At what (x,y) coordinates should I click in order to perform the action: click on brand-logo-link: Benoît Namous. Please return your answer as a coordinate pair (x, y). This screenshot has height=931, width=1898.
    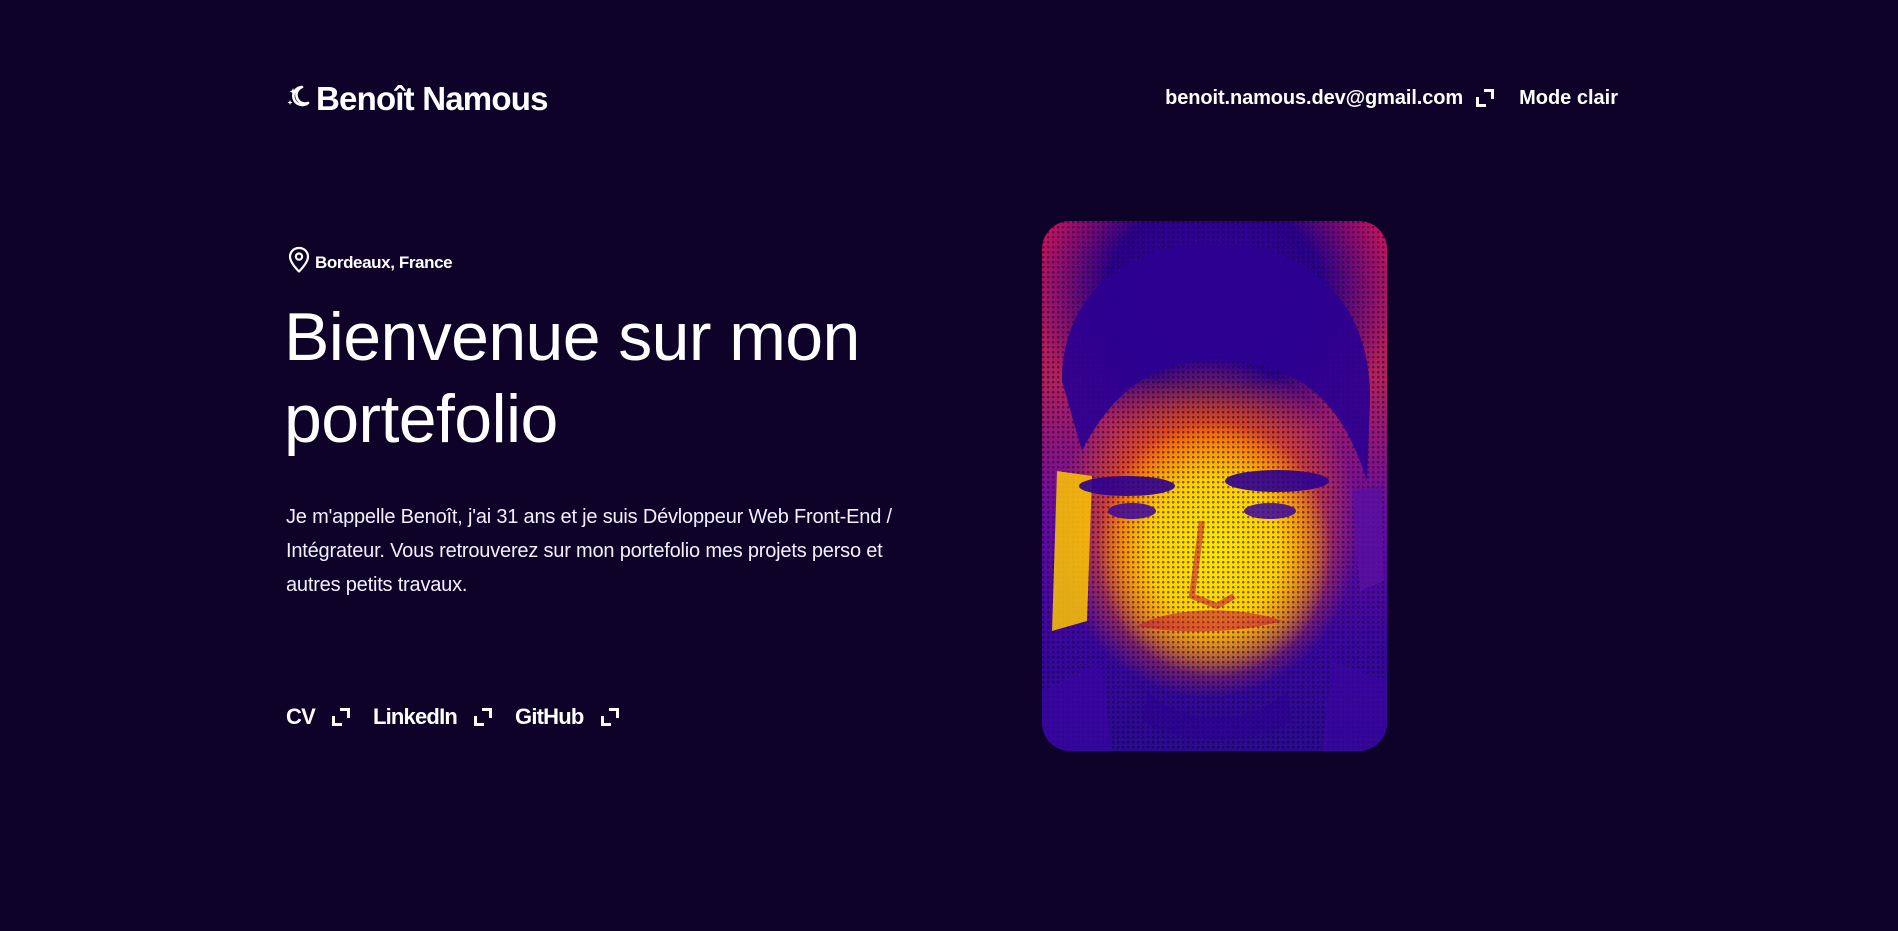
    Looking at the image, I should click on (417, 98).